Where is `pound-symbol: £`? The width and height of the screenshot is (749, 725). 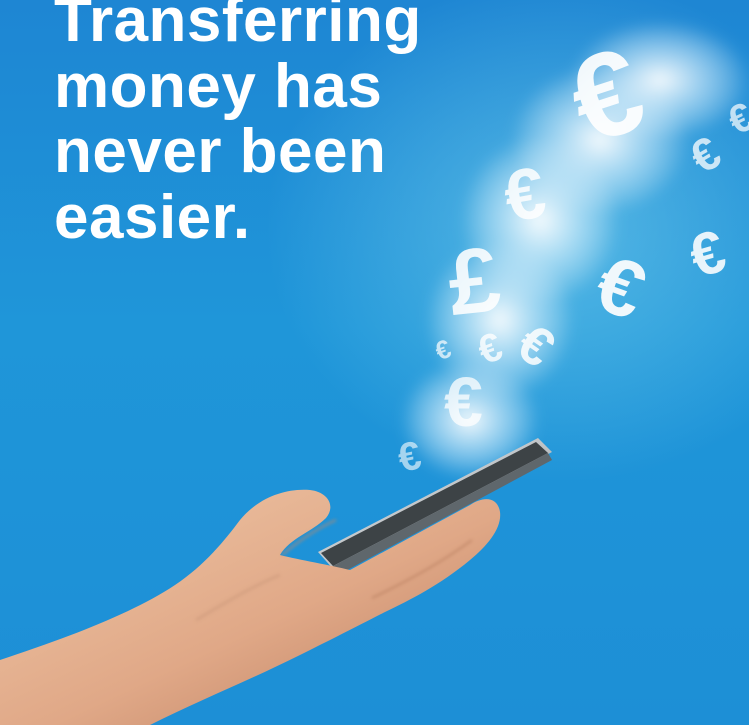 pound-symbol: £ is located at coordinates (474, 281).